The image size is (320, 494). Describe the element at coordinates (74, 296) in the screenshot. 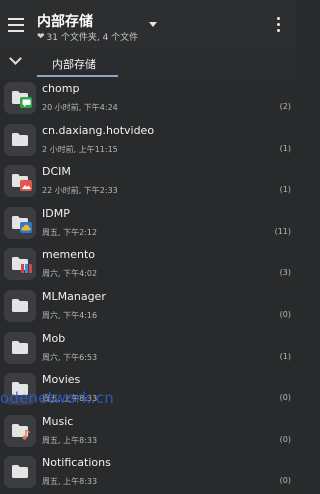

I see `folder-name: MLManager` at that location.